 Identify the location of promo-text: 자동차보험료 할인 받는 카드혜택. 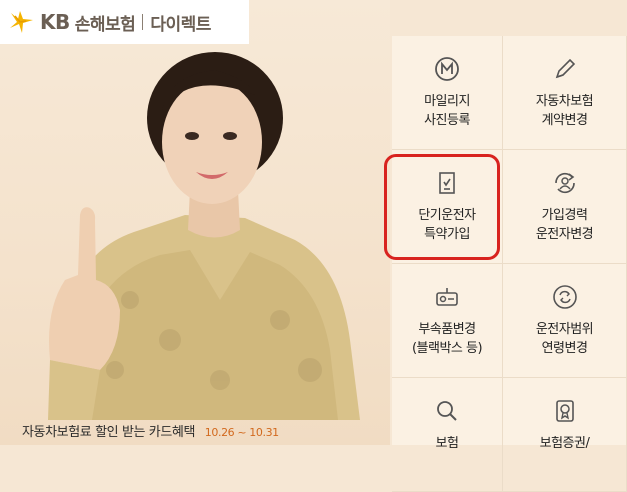
(109, 432).